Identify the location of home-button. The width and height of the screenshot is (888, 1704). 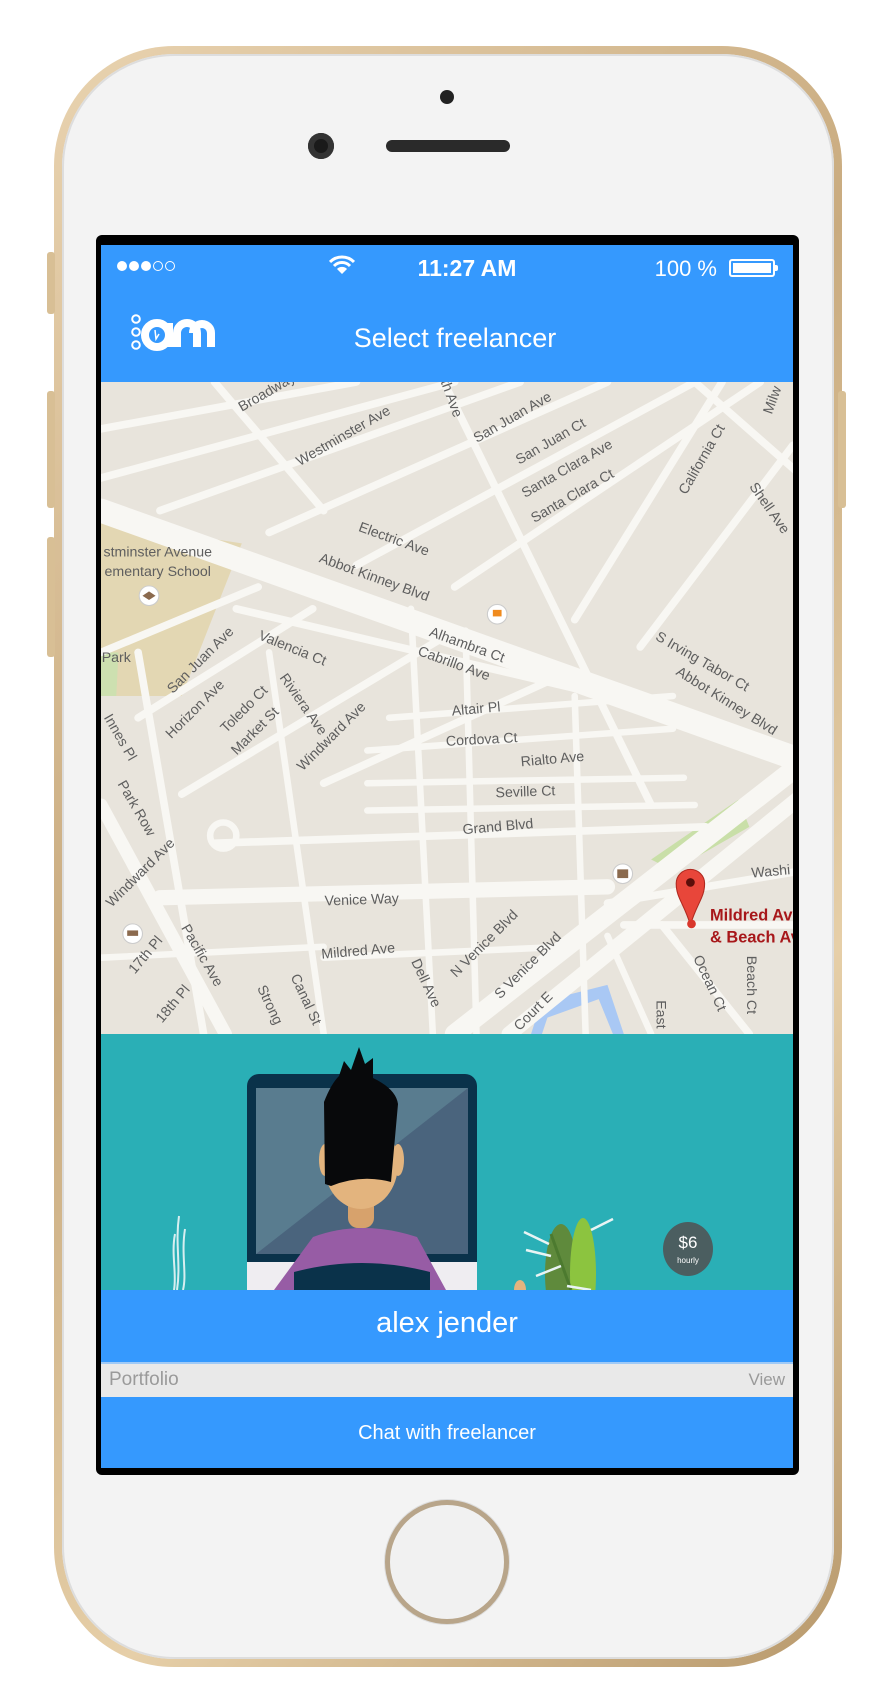
(447, 1562).